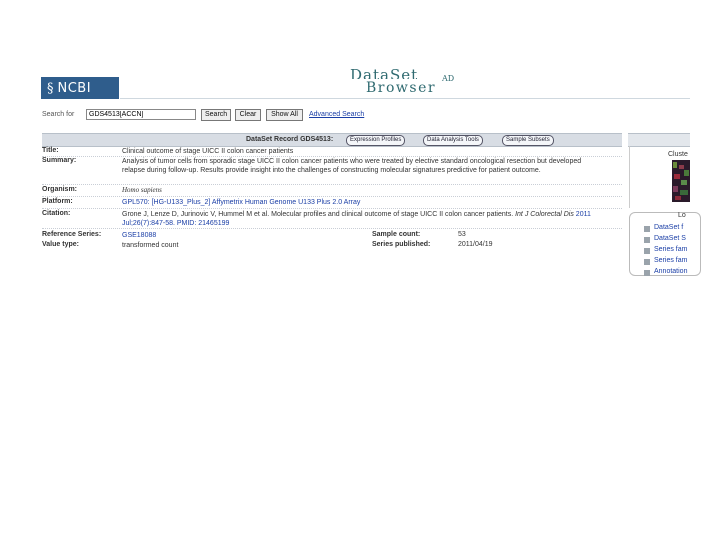  Describe the element at coordinates (284, 115) in the screenshot. I see `show-all-button: Show All` at that location.